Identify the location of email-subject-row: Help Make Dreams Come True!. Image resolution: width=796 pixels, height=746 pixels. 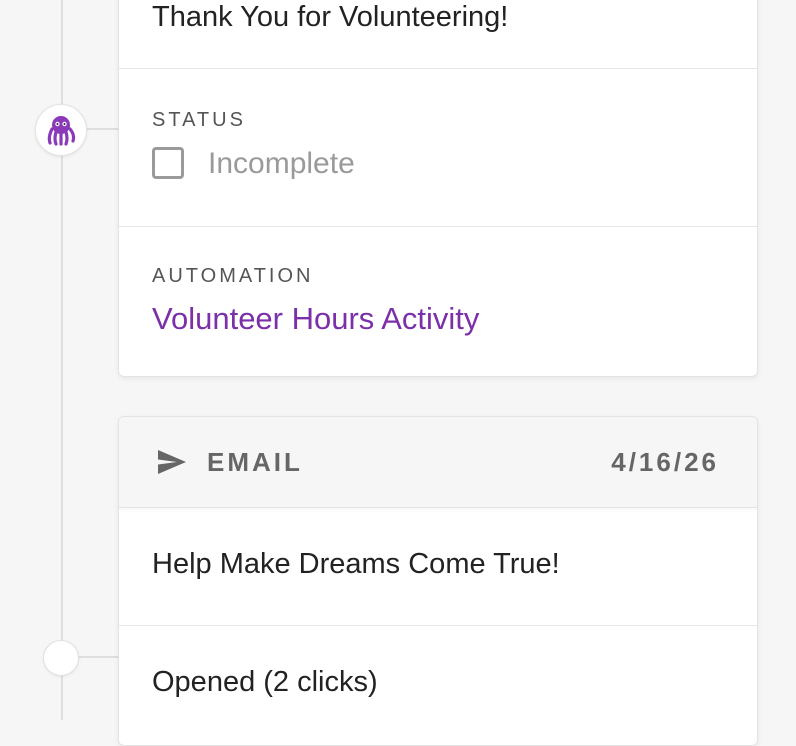
(438, 567).